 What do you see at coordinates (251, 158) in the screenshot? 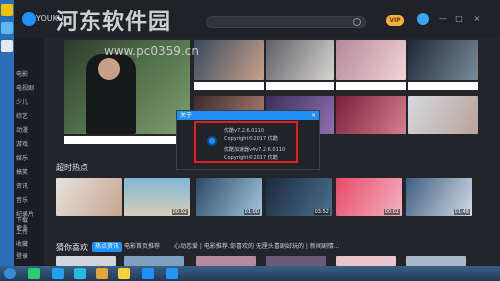
I see `accelerator-copyright-text: Copyright©2017 优酷` at bounding box center [251, 158].